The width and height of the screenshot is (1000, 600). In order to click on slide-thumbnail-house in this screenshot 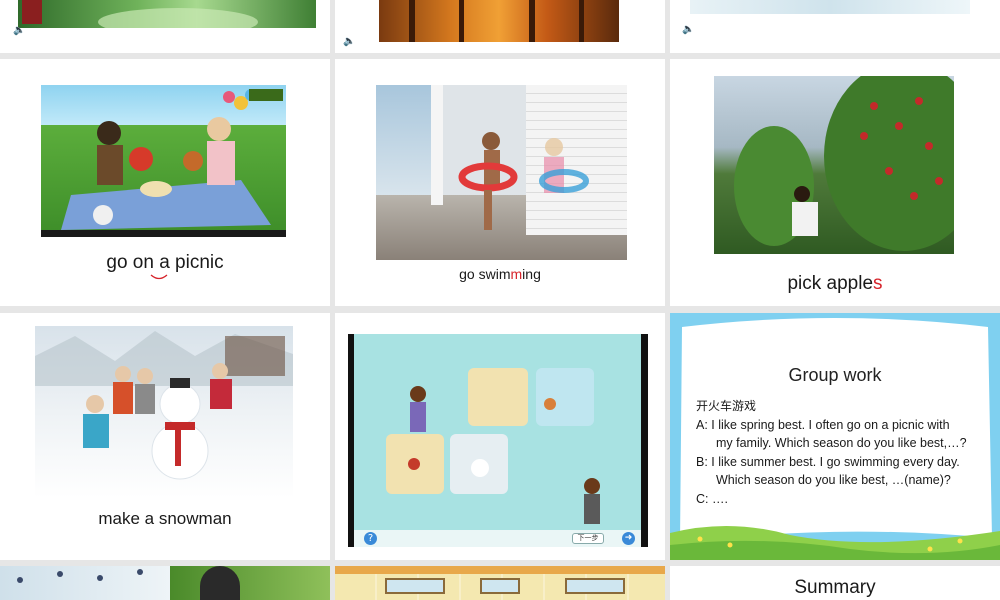, I will do `click(500, 583)`.